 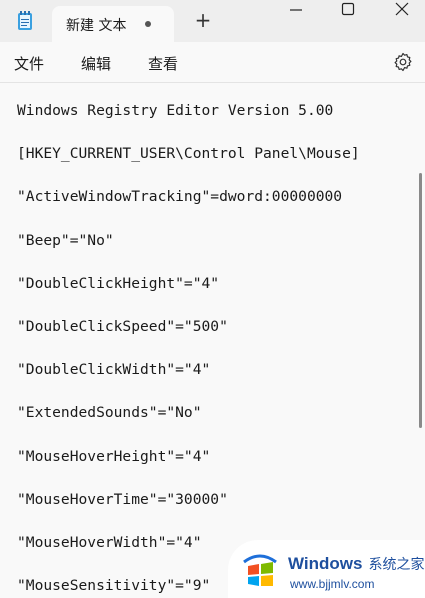 I want to click on watermark: Windows 系统之家 www.bjjmlv.com, so click(x=326, y=569).